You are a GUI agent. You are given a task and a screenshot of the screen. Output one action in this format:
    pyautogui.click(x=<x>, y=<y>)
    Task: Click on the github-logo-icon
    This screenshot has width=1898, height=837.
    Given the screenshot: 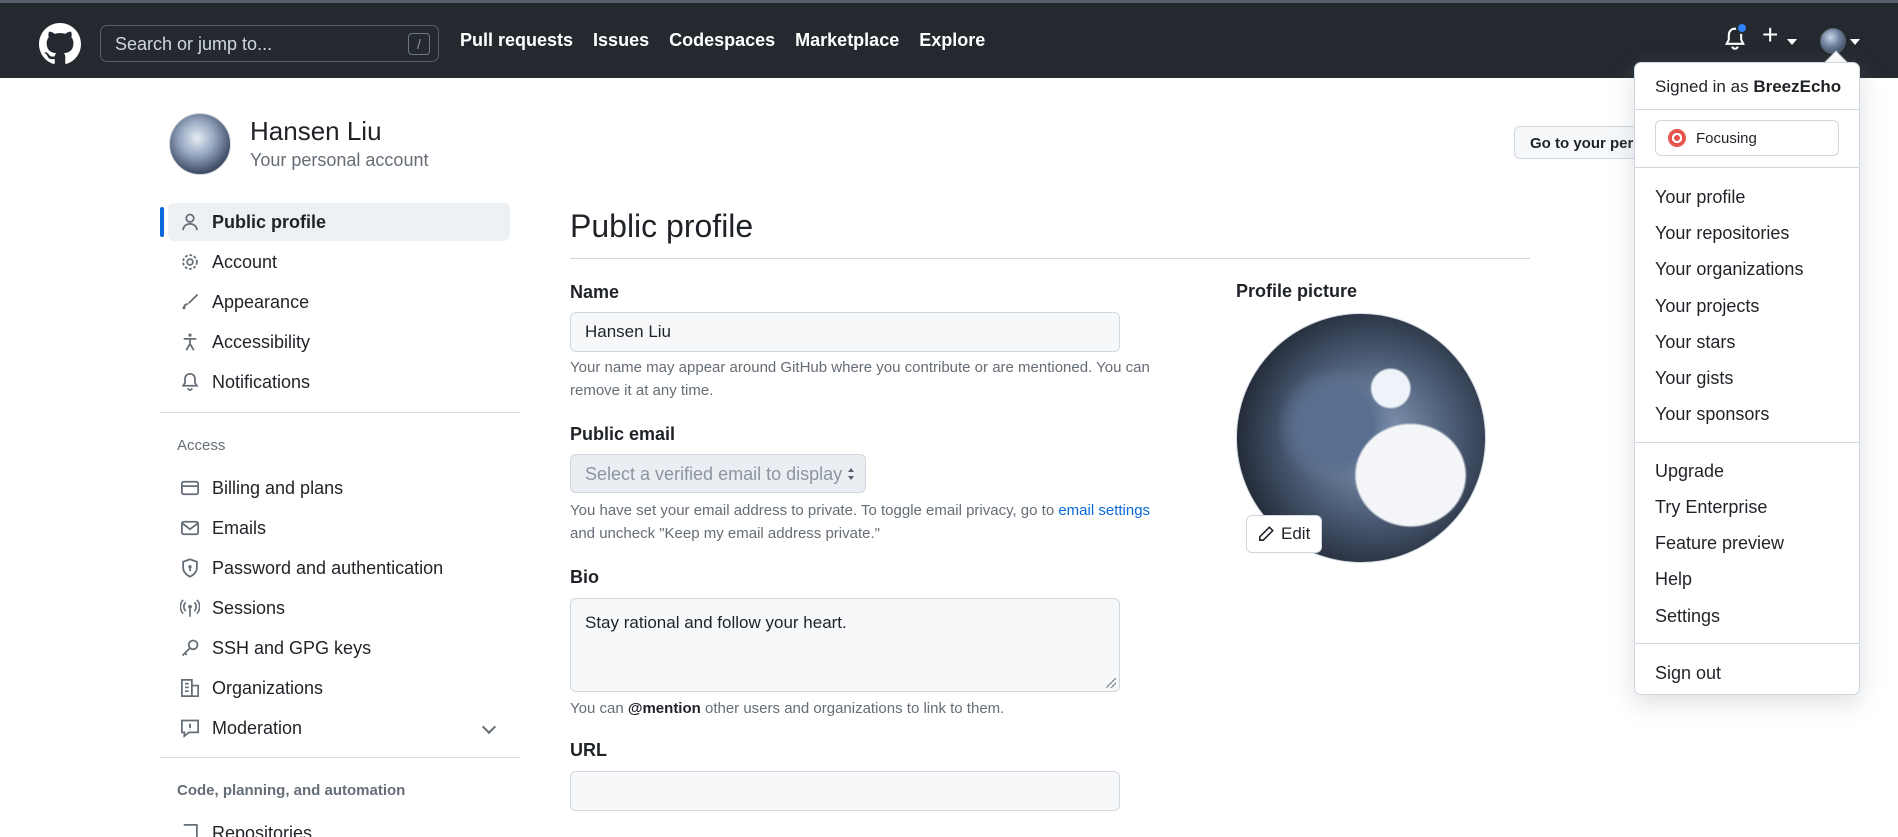 What is the action you would take?
    pyautogui.click(x=60, y=44)
    